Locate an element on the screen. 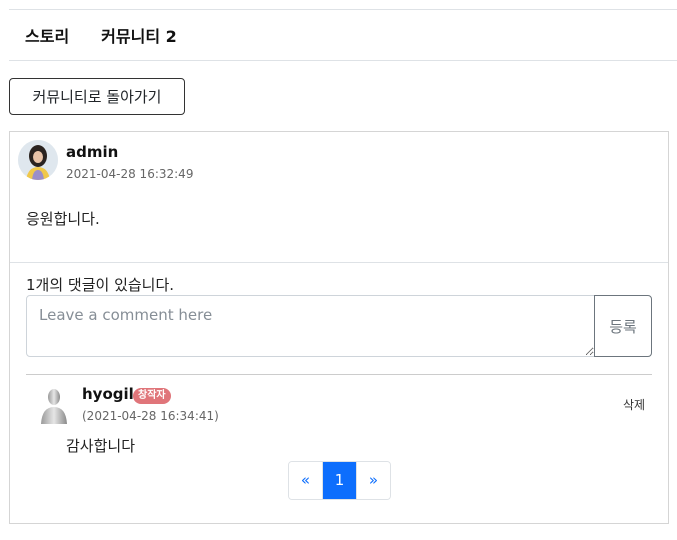  pagination: « 1 » is located at coordinates (339, 480).